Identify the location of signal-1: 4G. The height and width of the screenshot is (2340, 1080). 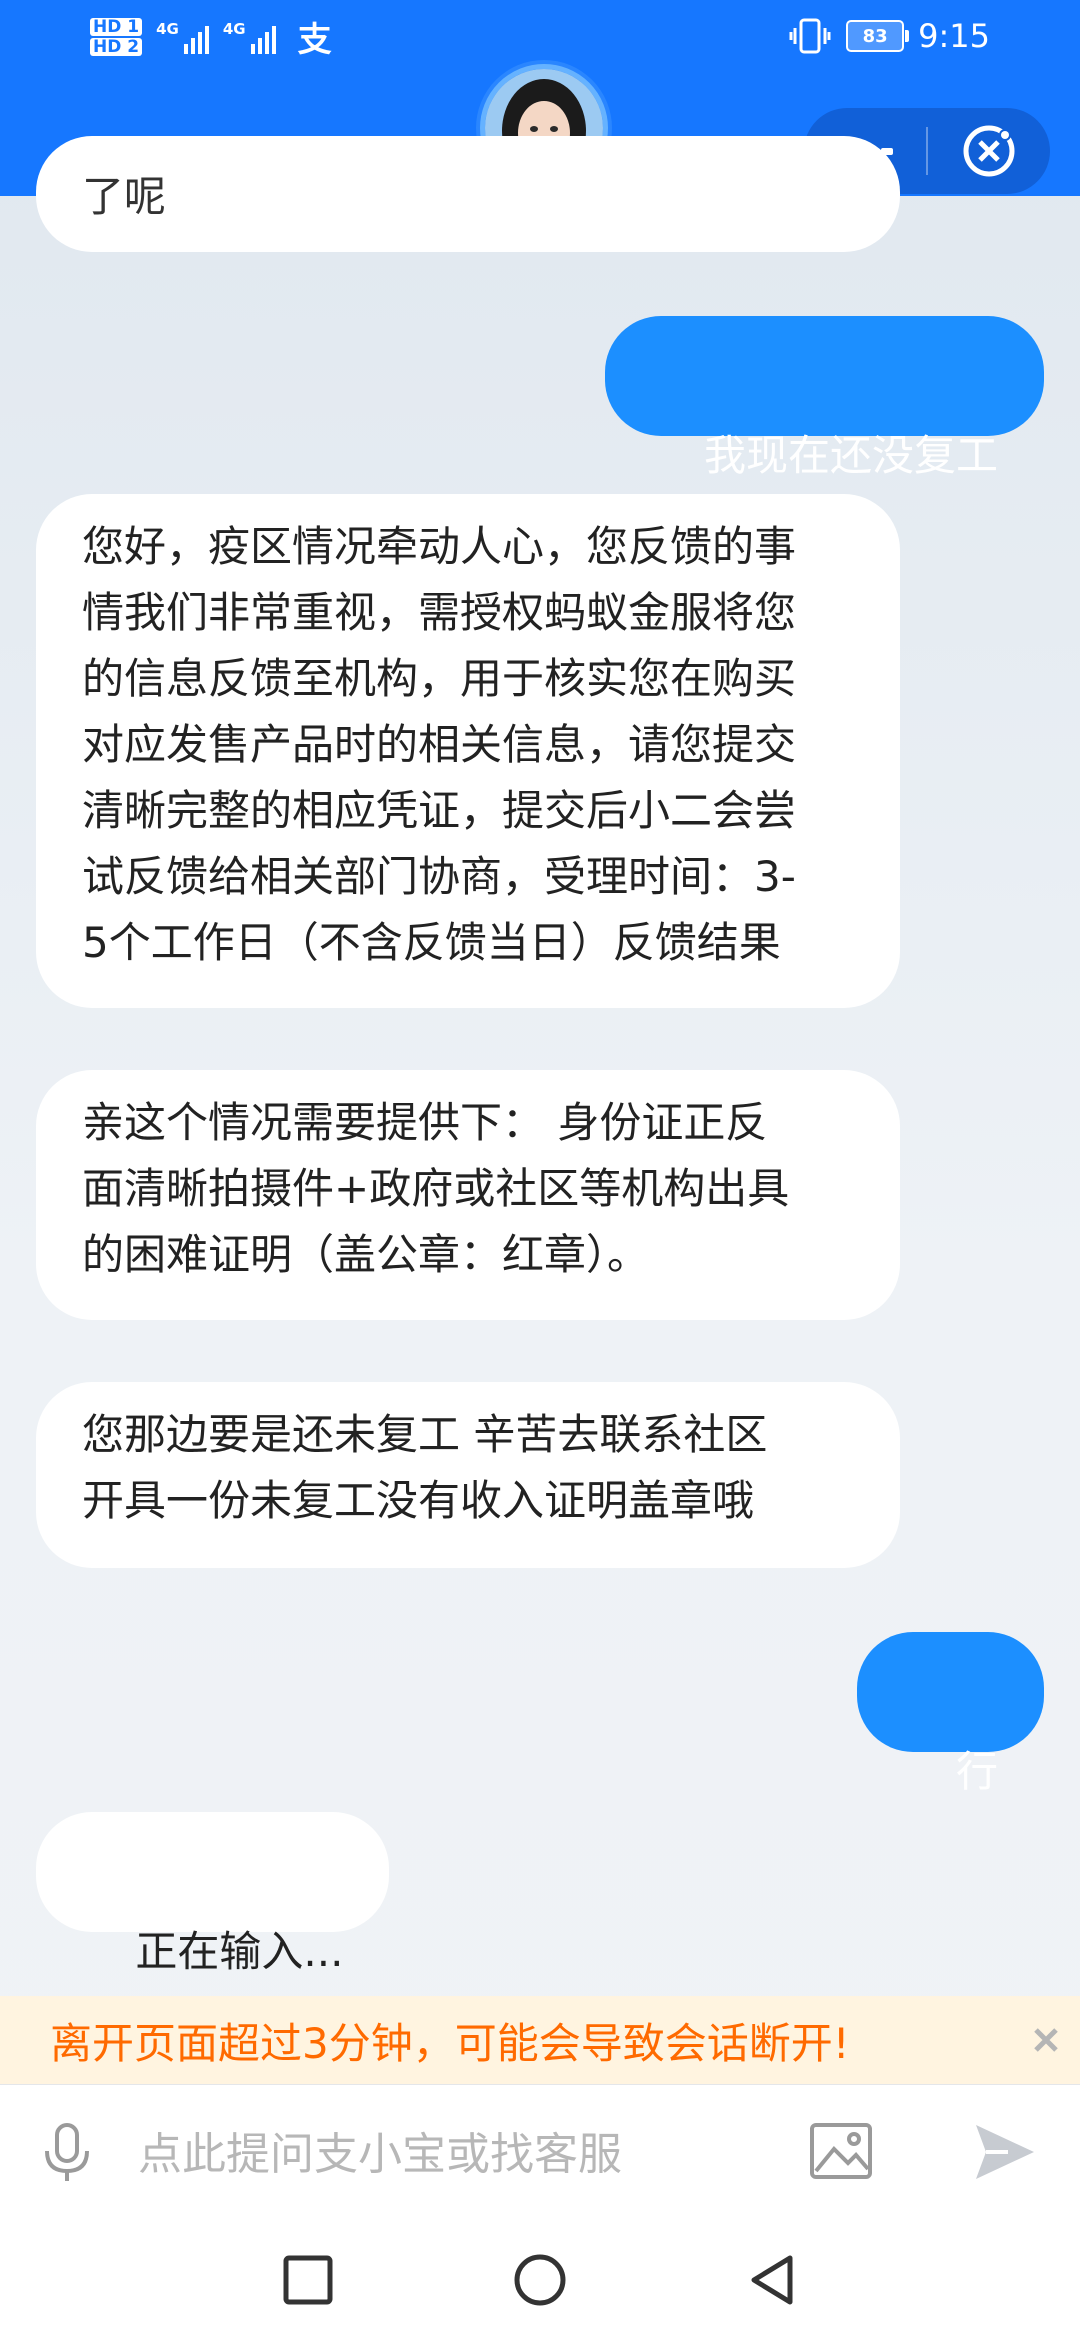
(182, 37).